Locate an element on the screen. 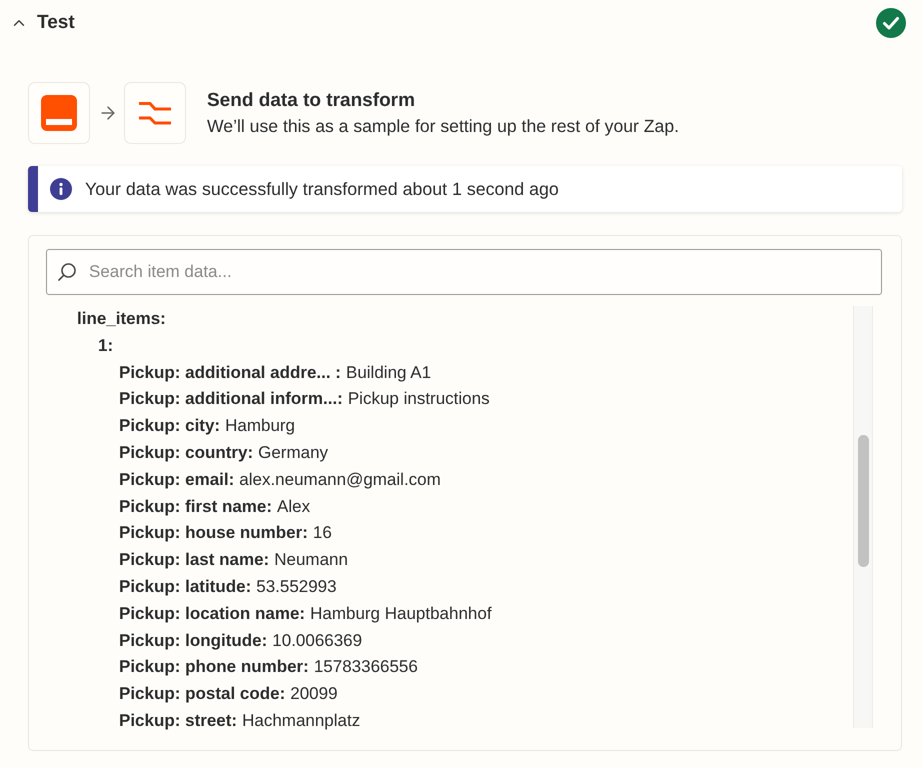 The width and height of the screenshot is (923, 768). field-label: Pickup: email: is located at coordinates (176, 479).